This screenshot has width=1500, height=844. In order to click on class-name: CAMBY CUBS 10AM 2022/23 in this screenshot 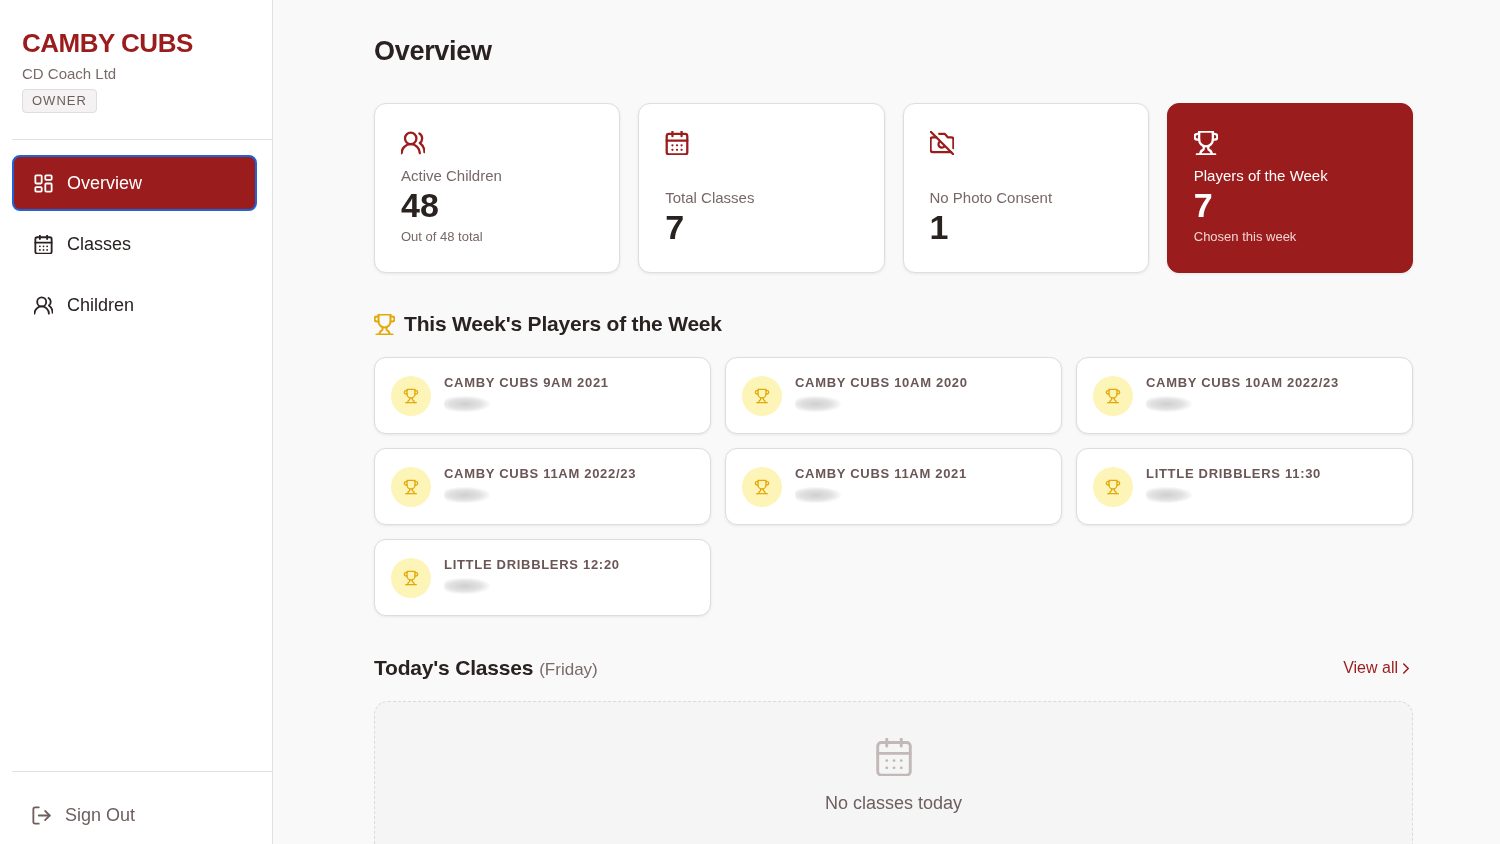, I will do `click(1242, 382)`.